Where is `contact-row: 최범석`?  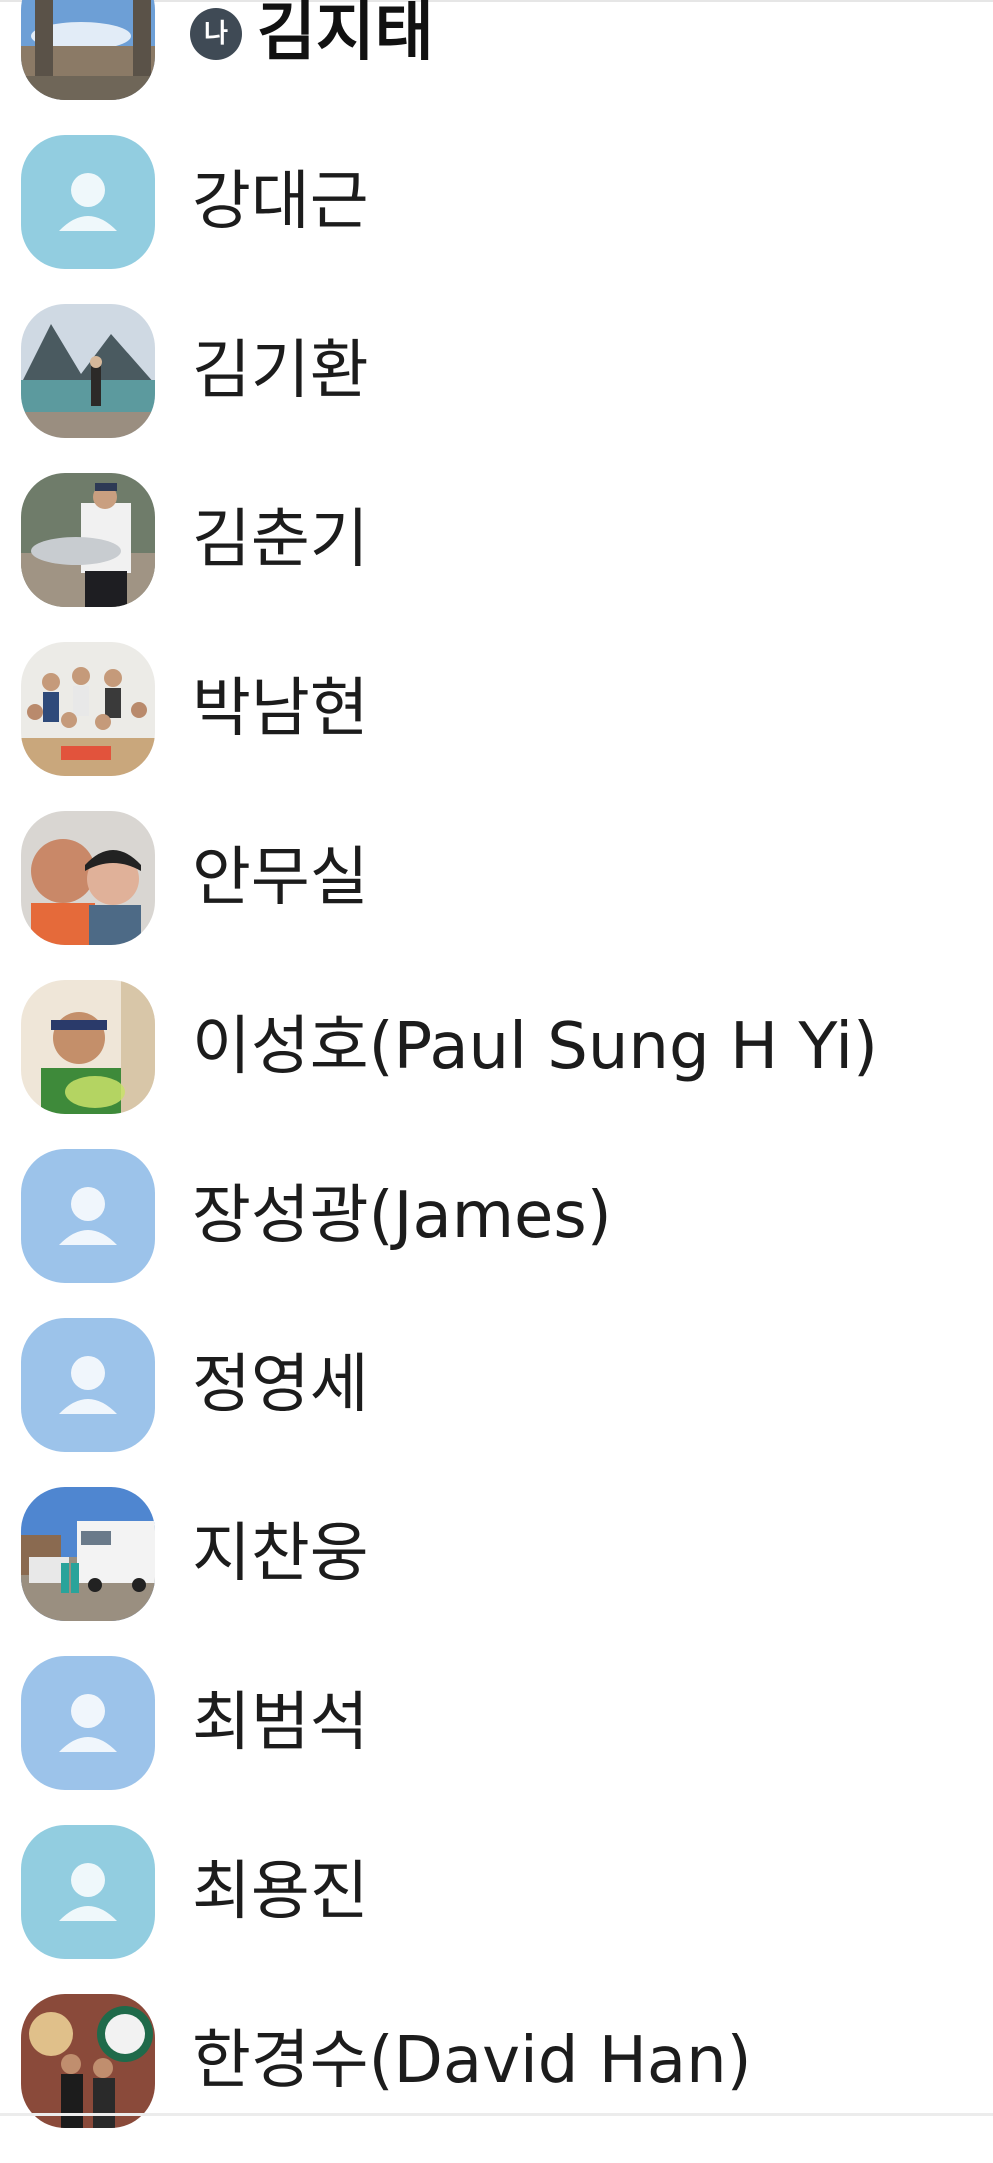 contact-row: 최범석 is located at coordinates (496, 1740).